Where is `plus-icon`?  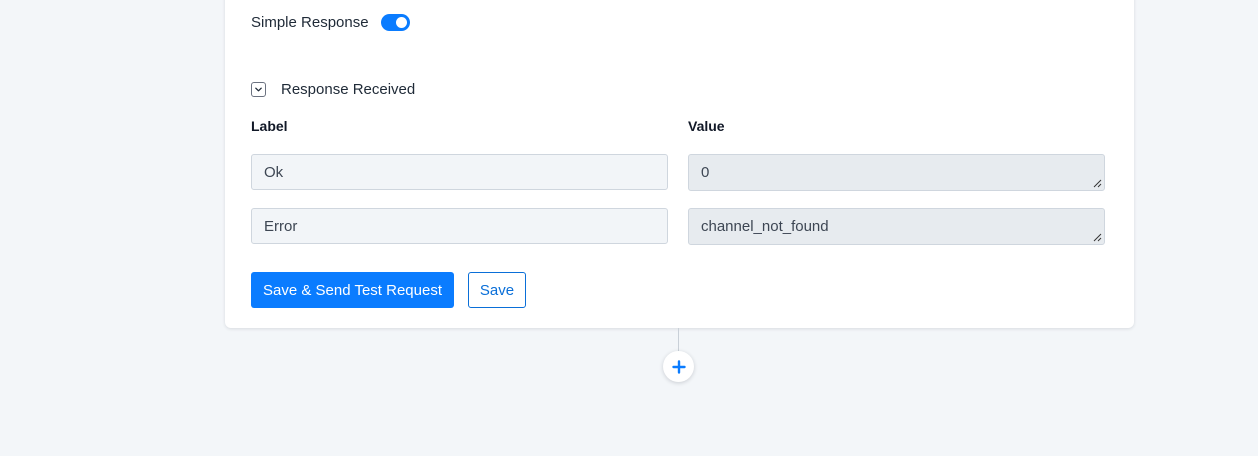
plus-icon is located at coordinates (678, 366).